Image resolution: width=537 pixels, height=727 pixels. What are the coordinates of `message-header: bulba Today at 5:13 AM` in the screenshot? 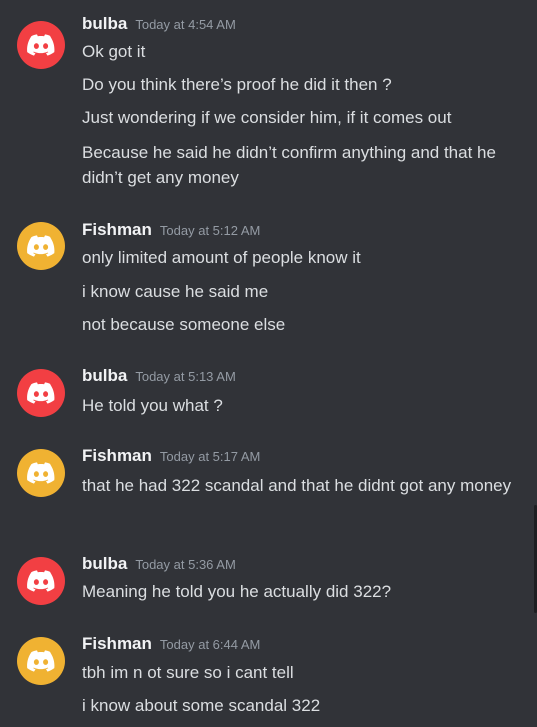 It's located at (159, 378).